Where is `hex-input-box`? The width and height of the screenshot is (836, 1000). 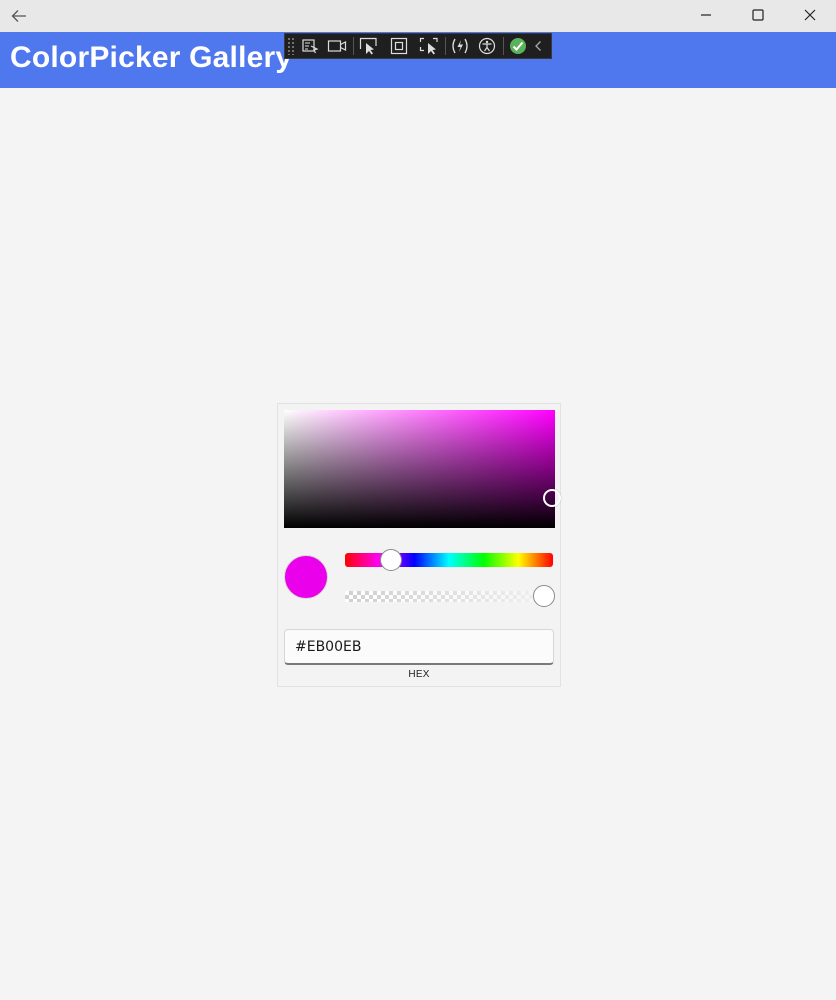 hex-input-box is located at coordinates (419, 647).